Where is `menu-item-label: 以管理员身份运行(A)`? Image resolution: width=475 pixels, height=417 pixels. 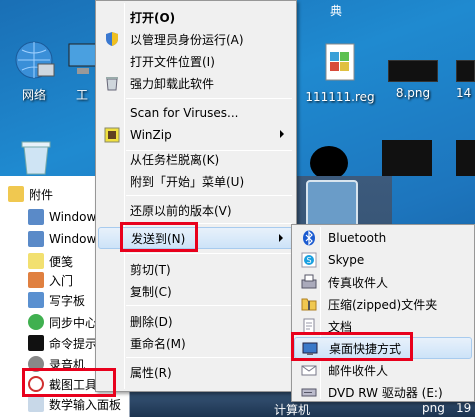 menu-item-label: 以管理员身份运行(A) is located at coordinates (187, 39).